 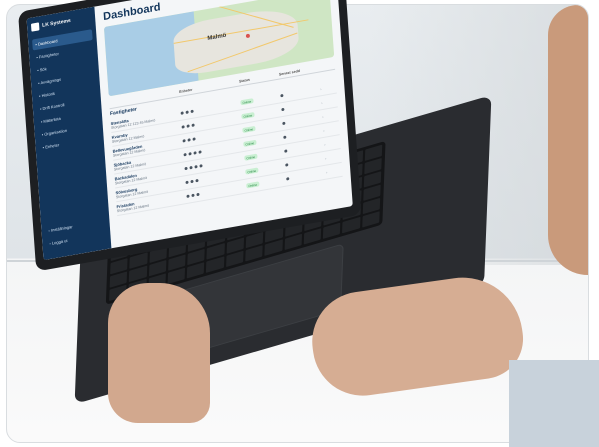 I want to click on sidebar-item-label: Sök, so click(x=43, y=69).